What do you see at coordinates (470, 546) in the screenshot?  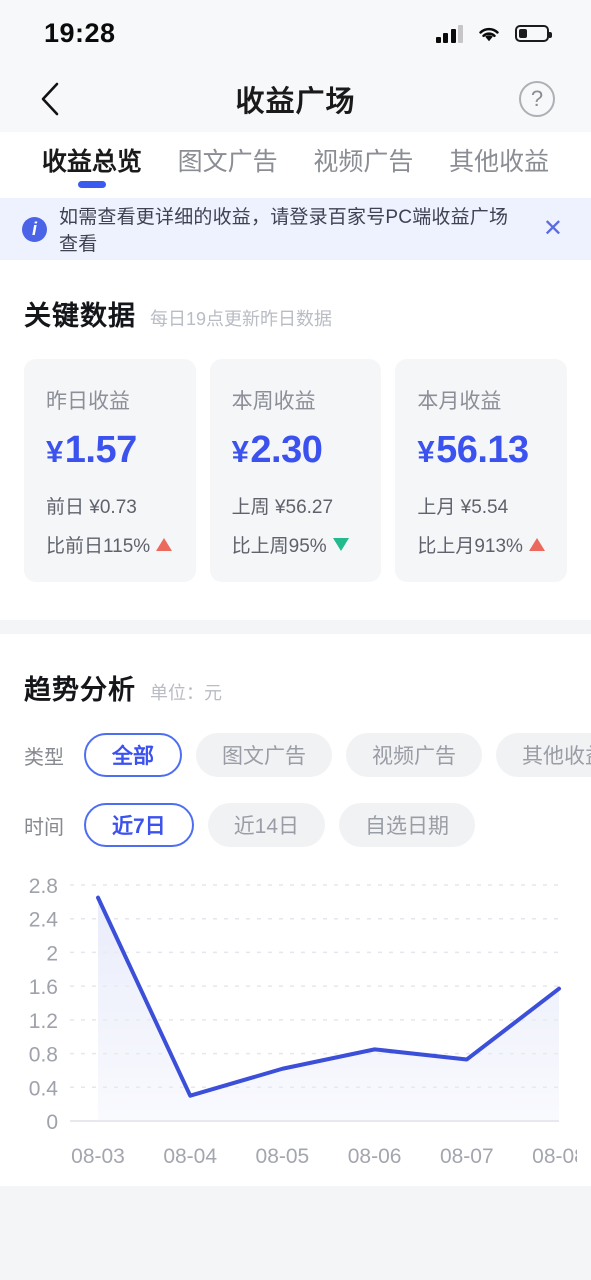 I see `card-delta-label: 比上月913%` at bounding box center [470, 546].